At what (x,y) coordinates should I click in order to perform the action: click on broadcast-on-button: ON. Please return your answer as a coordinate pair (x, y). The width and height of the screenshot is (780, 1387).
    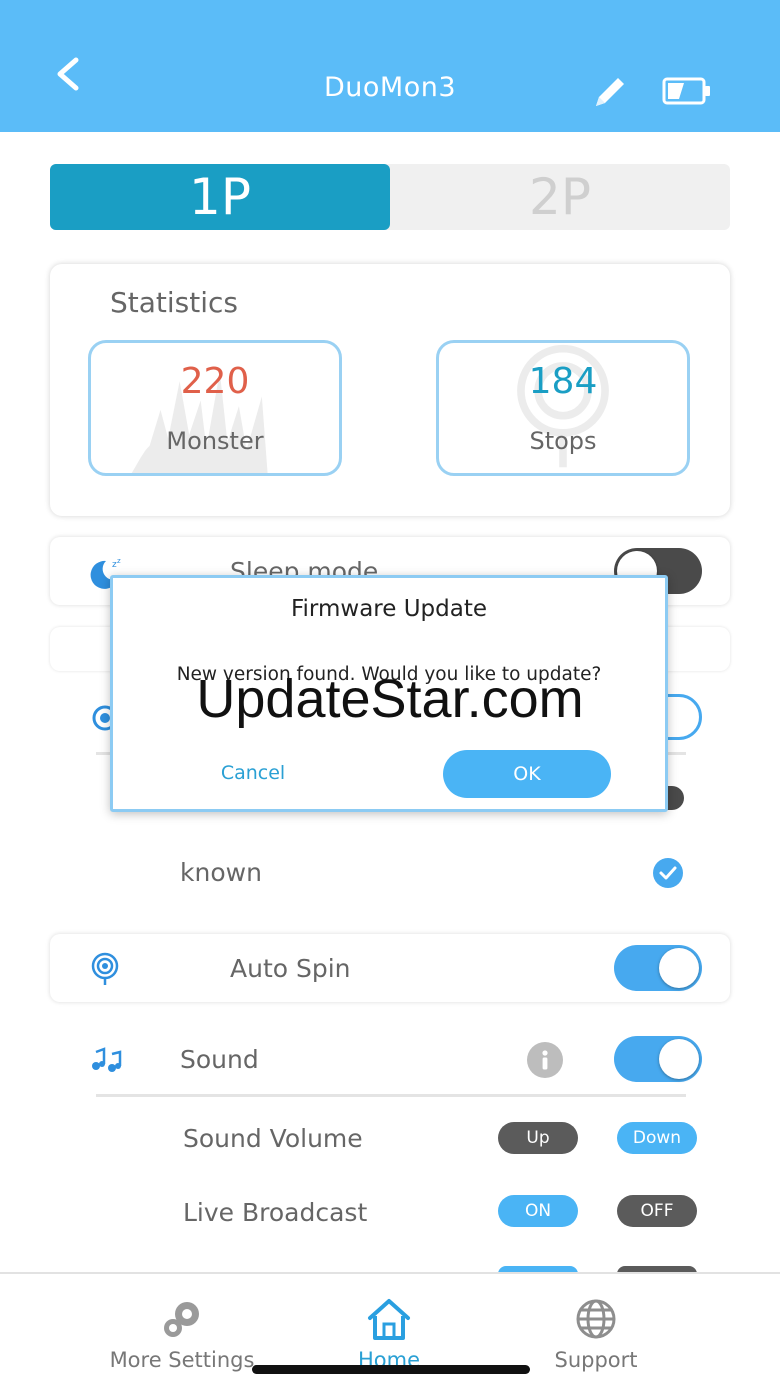
    Looking at the image, I should click on (538, 1211).